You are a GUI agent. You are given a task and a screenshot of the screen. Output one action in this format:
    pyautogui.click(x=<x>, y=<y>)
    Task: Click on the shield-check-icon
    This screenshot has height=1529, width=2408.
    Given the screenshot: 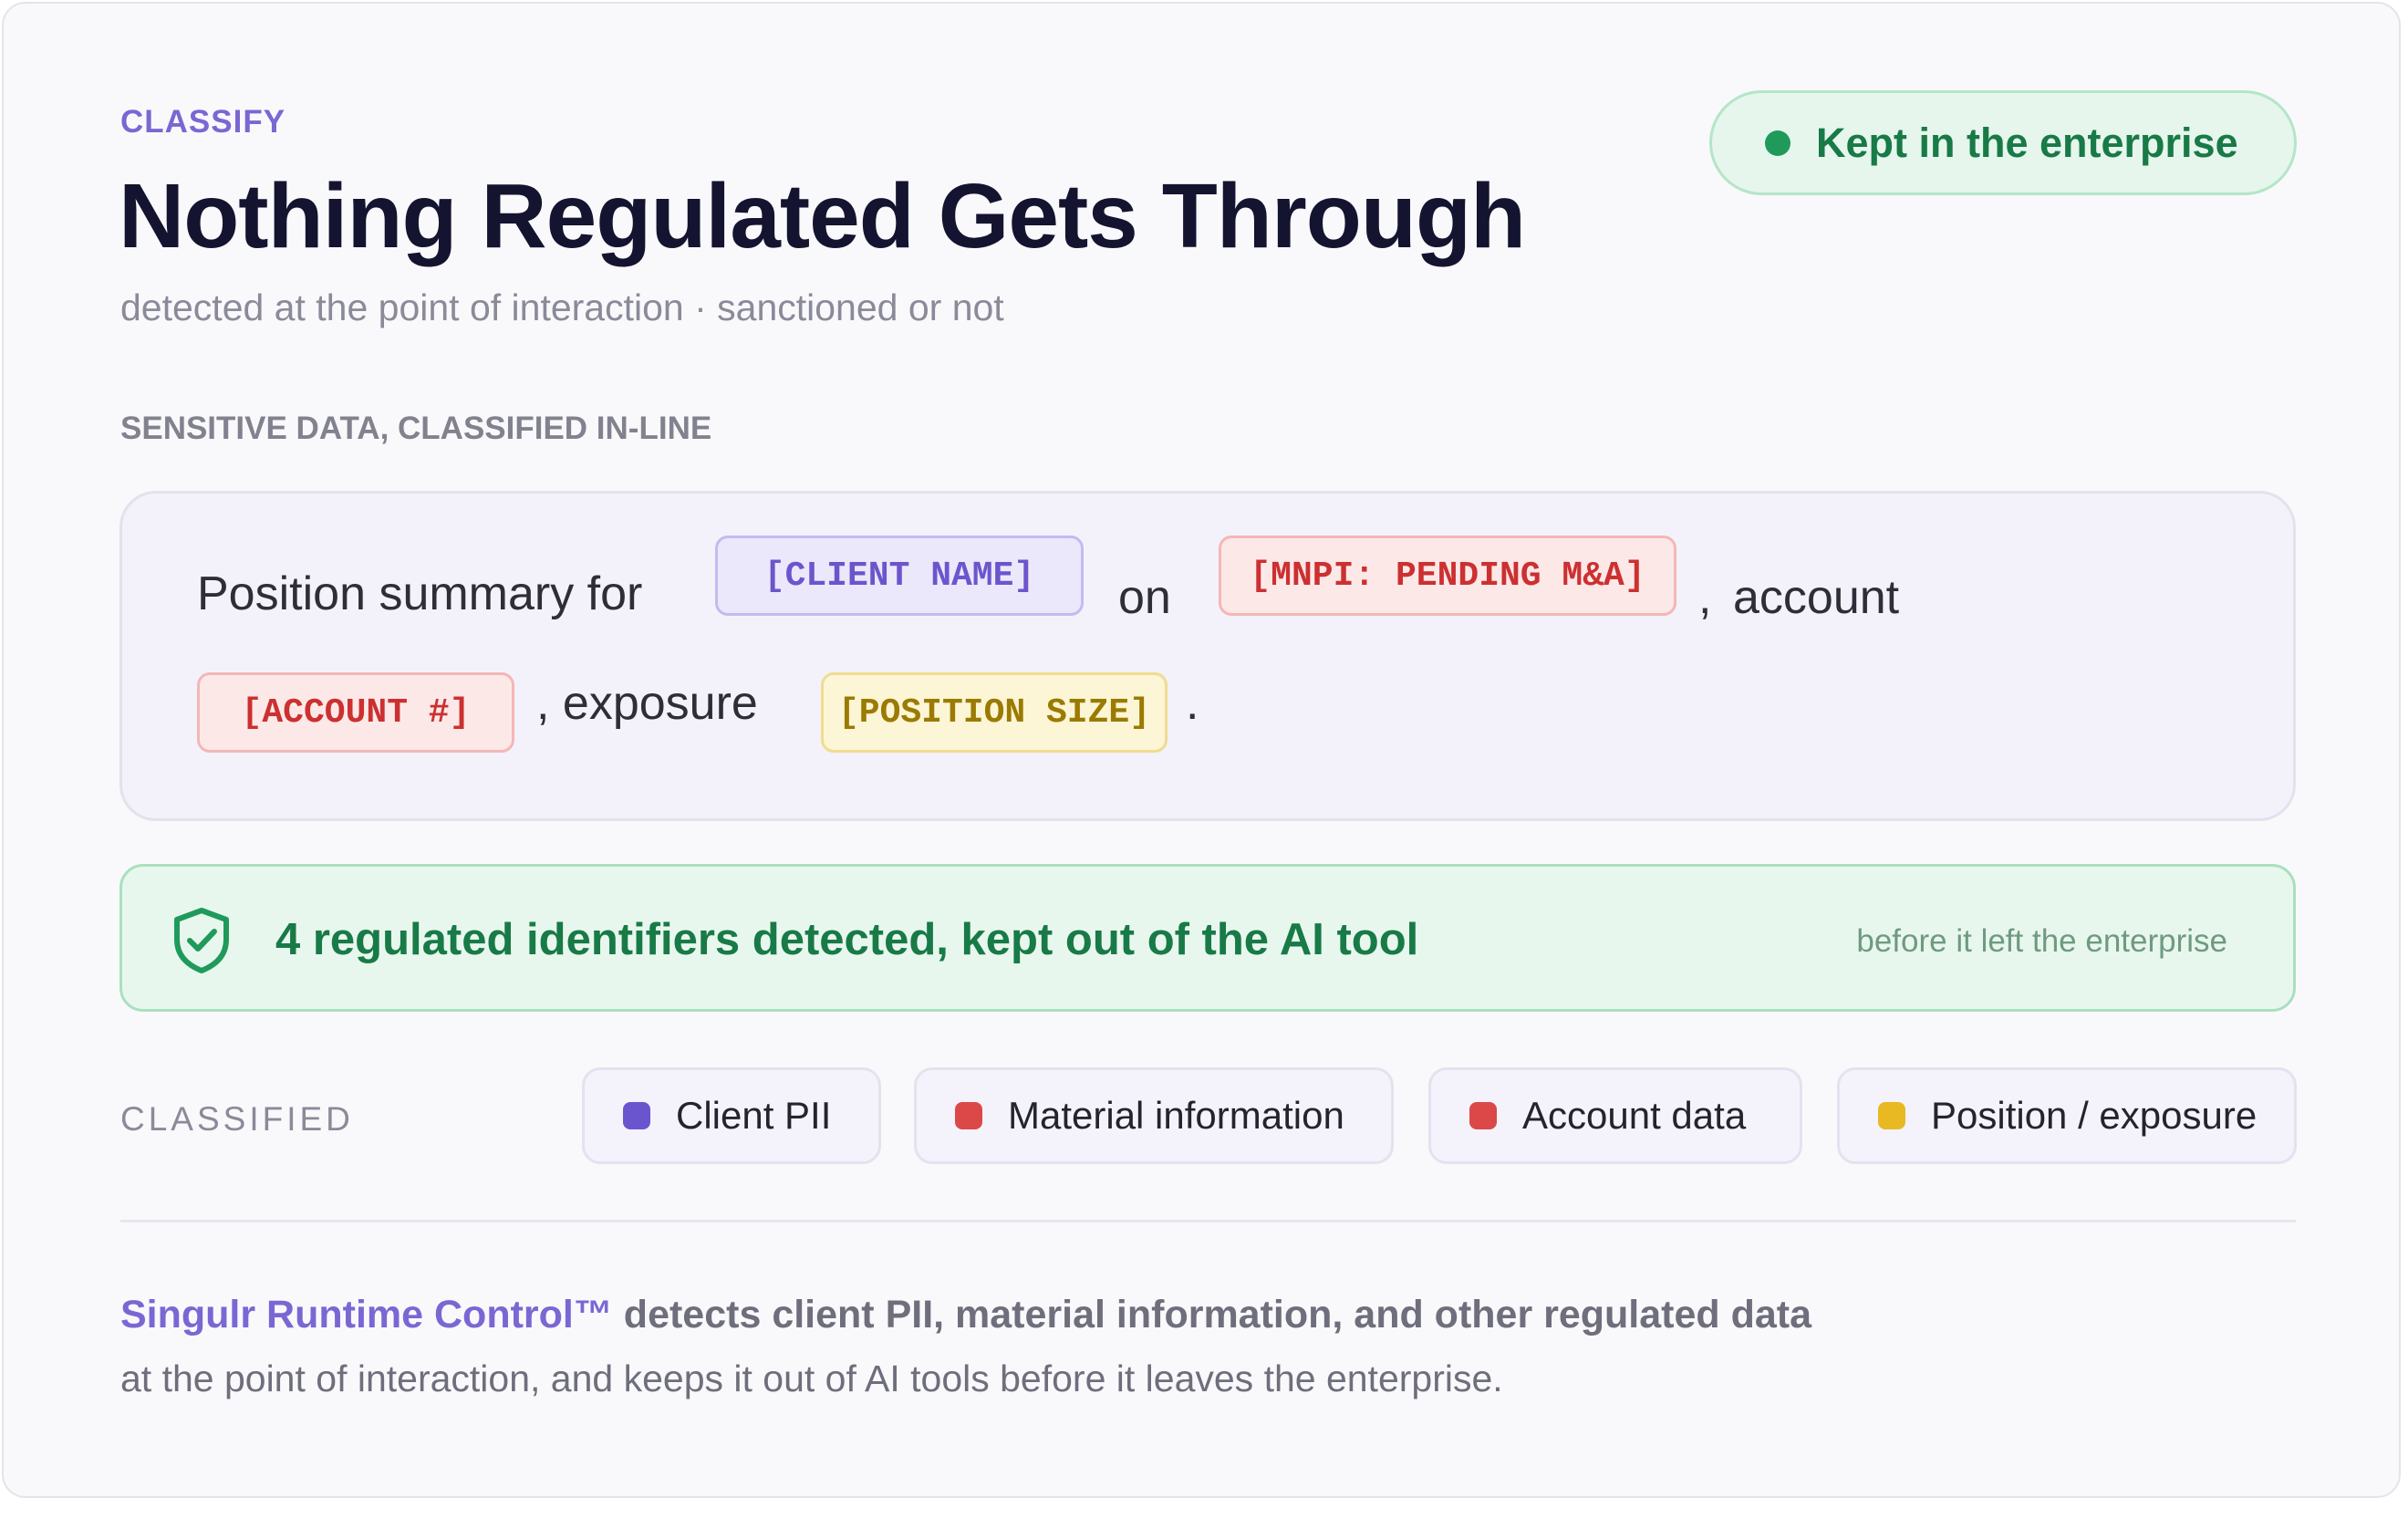 What is the action you would take?
    pyautogui.click(x=202, y=941)
    